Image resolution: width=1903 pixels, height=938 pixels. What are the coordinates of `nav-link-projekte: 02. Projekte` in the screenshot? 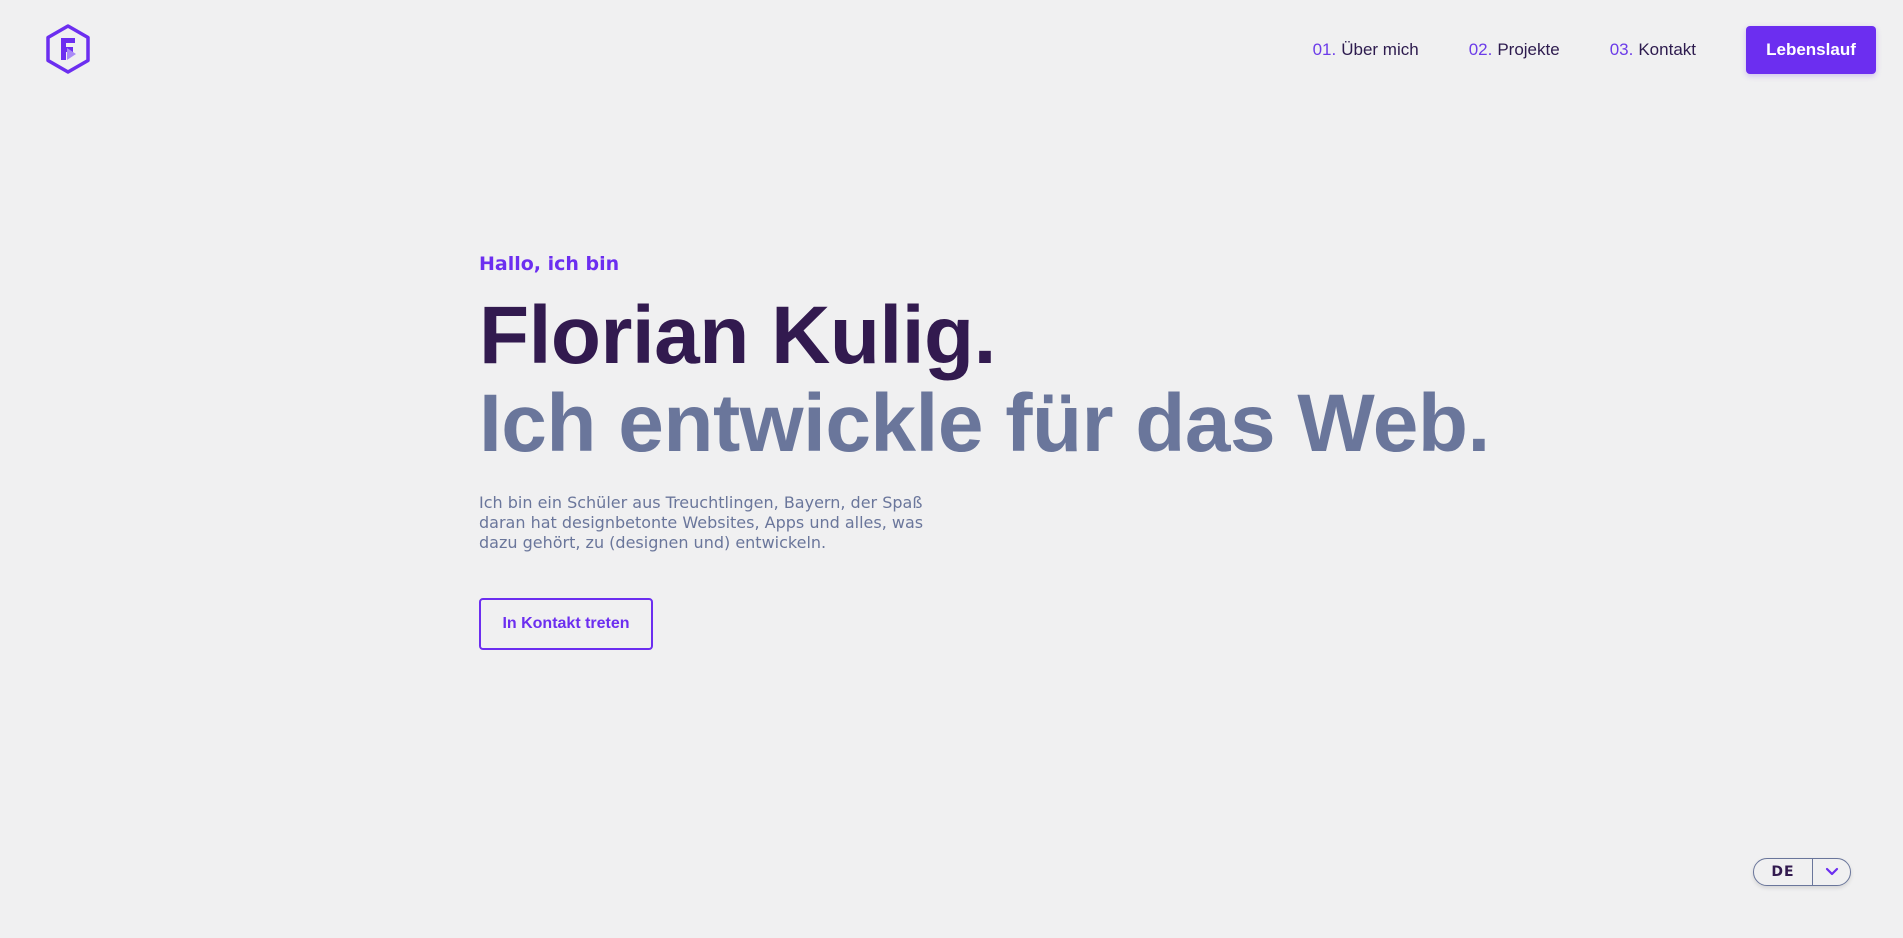 It's located at (1514, 50).